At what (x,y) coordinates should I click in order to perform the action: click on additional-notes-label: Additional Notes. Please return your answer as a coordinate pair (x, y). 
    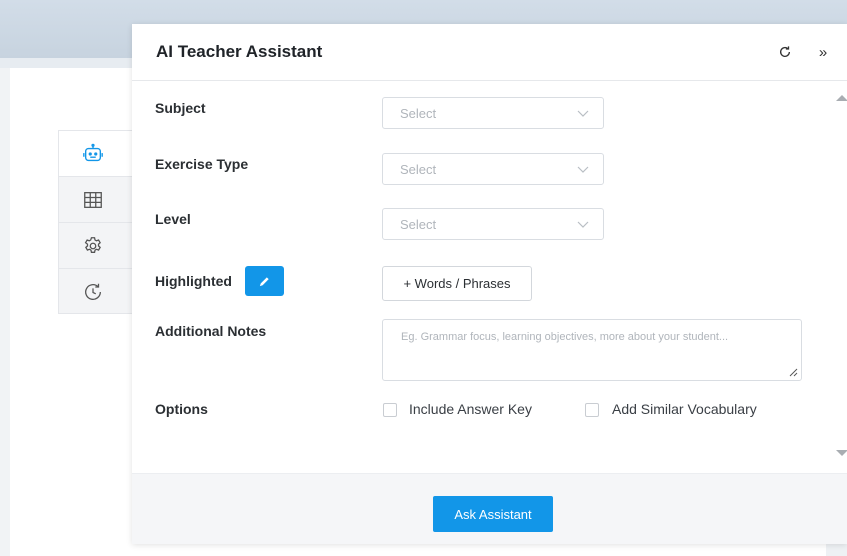
    Looking at the image, I should click on (211, 331).